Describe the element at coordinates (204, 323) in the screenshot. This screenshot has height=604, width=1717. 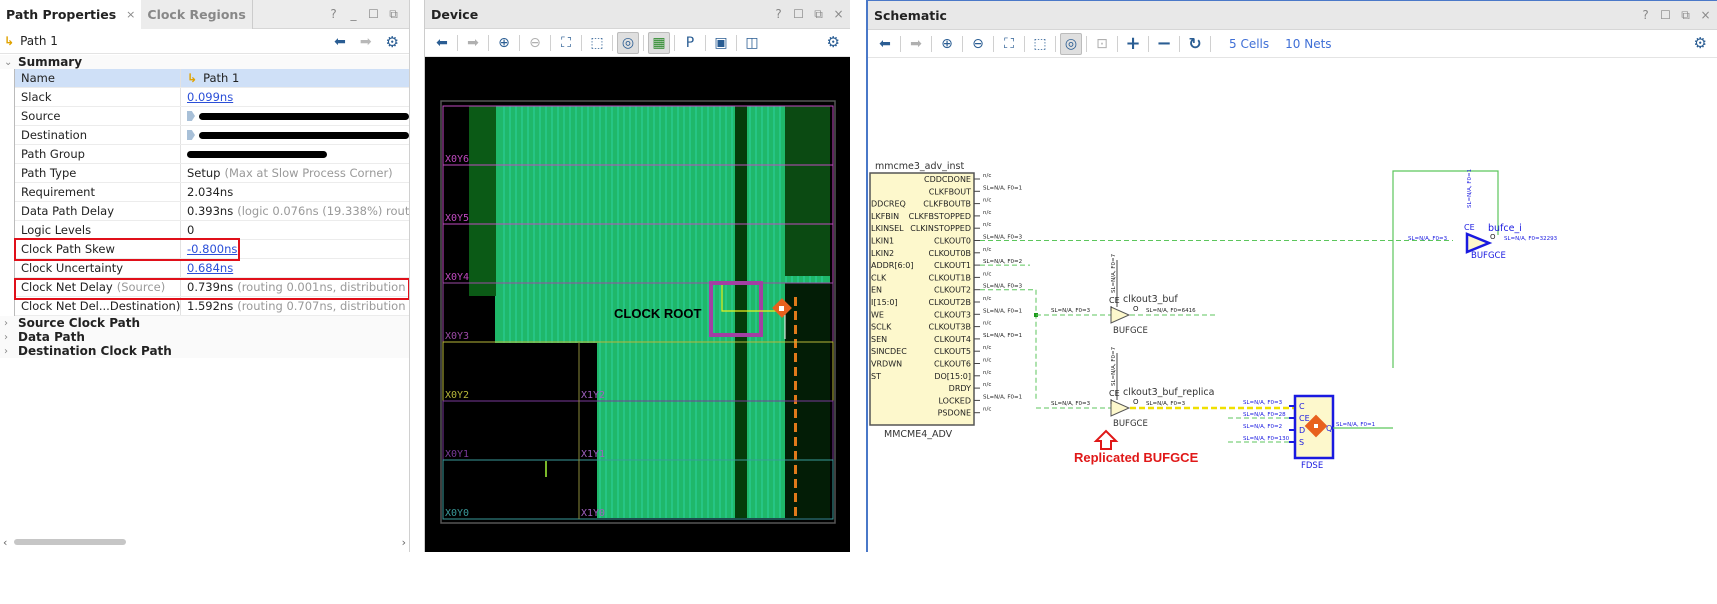
I see `section-source-clock-path: › Source Clock Path` at that location.